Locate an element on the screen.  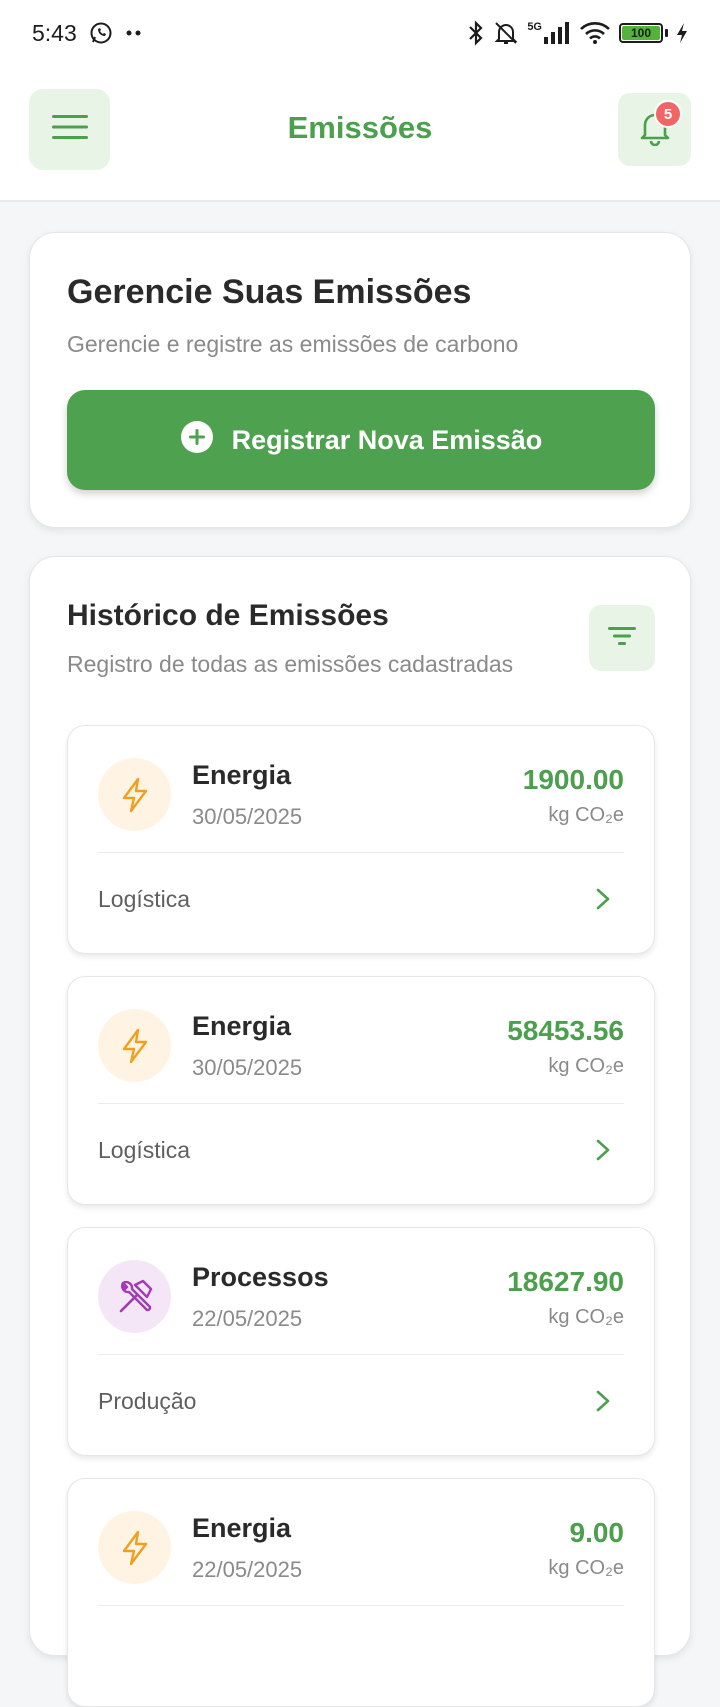
entry-type: Processos is located at coordinates (260, 1277).